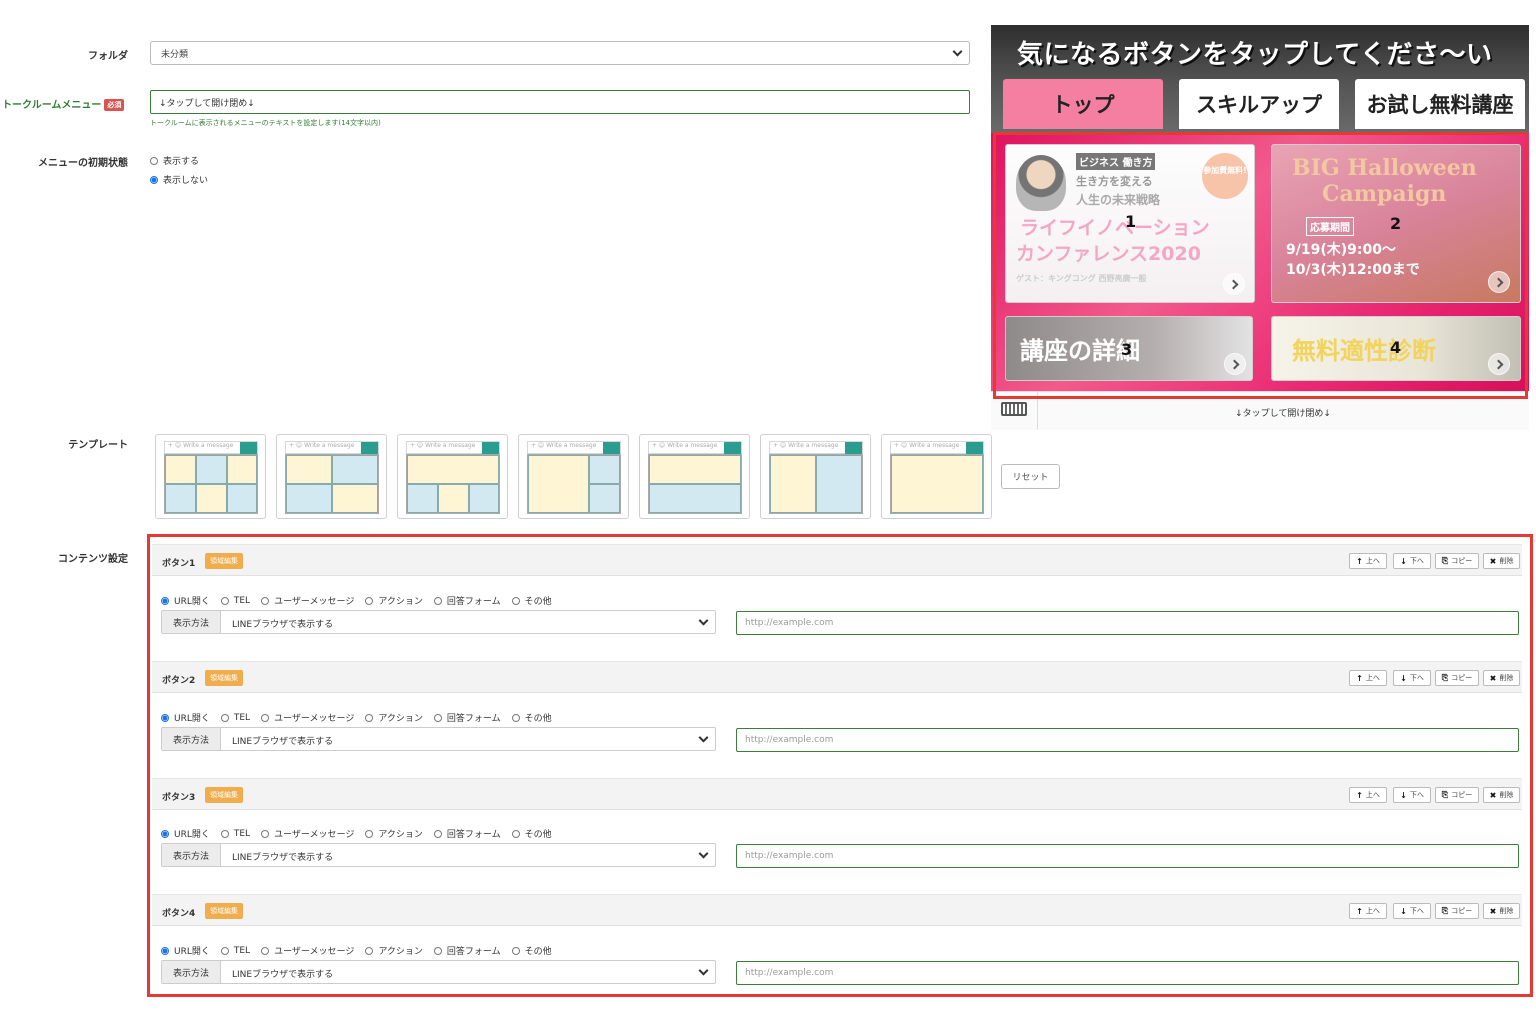 The width and height of the screenshot is (1536, 1012). I want to click on template-option-1: + ☺ Write a message, so click(210, 476).